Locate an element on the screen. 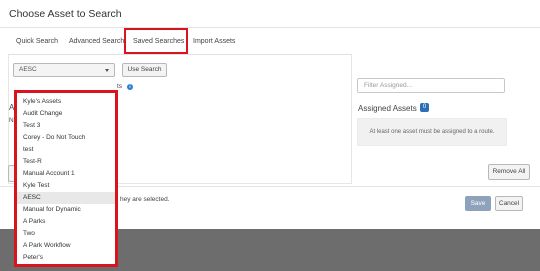  dropdown-option: Corey - Do Not Touch is located at coordinates (66, 138).